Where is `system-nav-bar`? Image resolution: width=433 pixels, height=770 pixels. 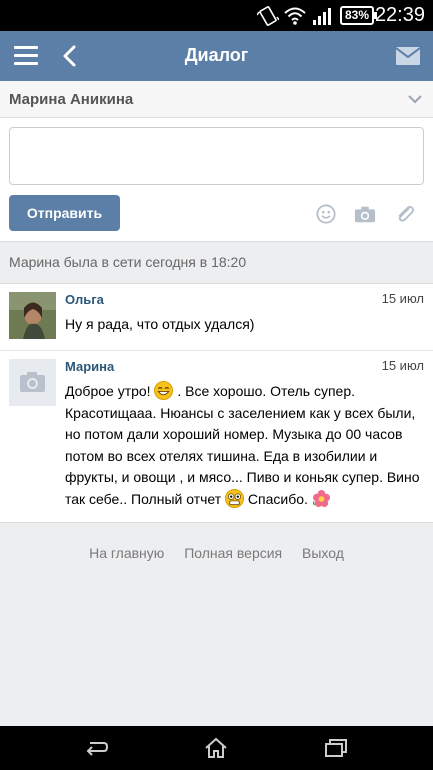 system-nav-bar is located at coordinates (216, 748).